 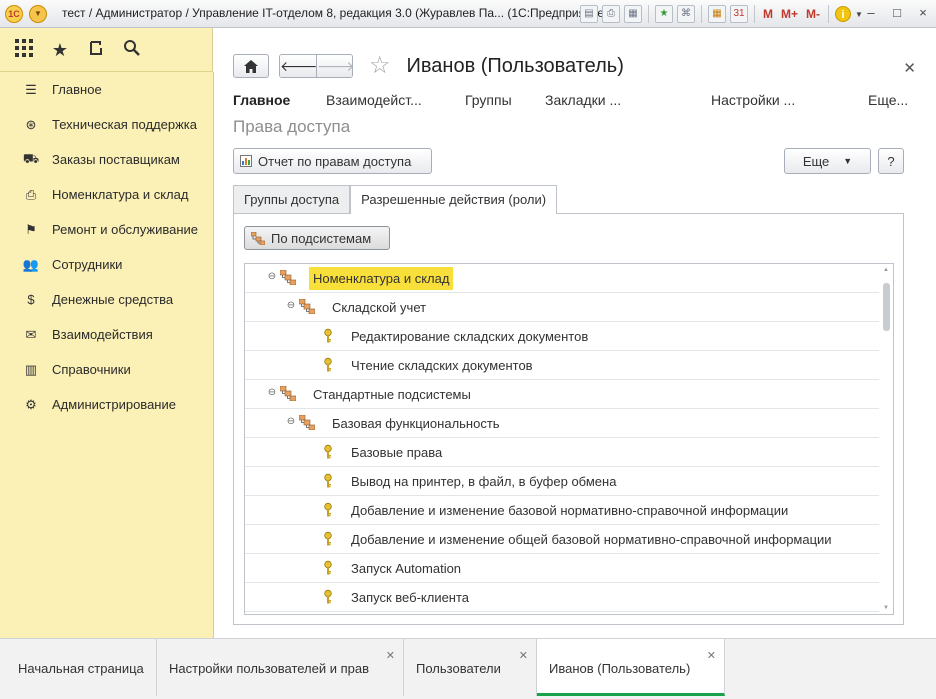 I want to click on section-main: Главное, so click(x=261, y=100).